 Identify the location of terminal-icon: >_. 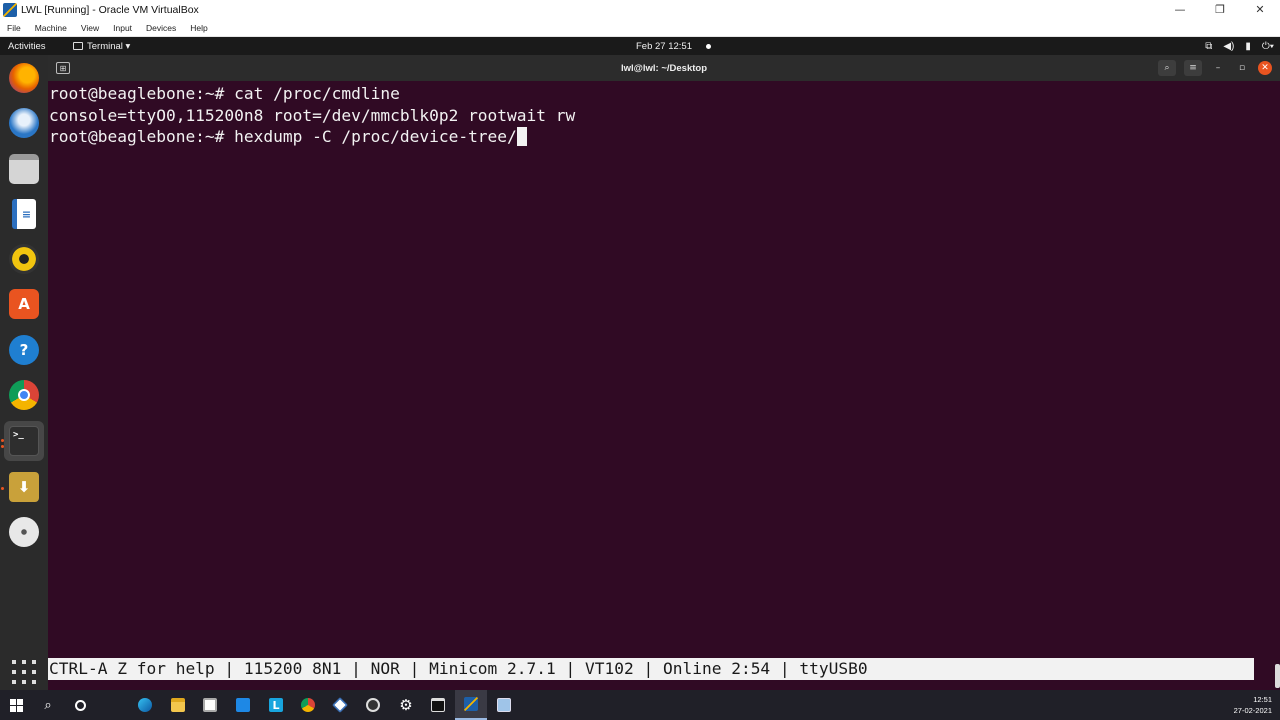
(24, 441).